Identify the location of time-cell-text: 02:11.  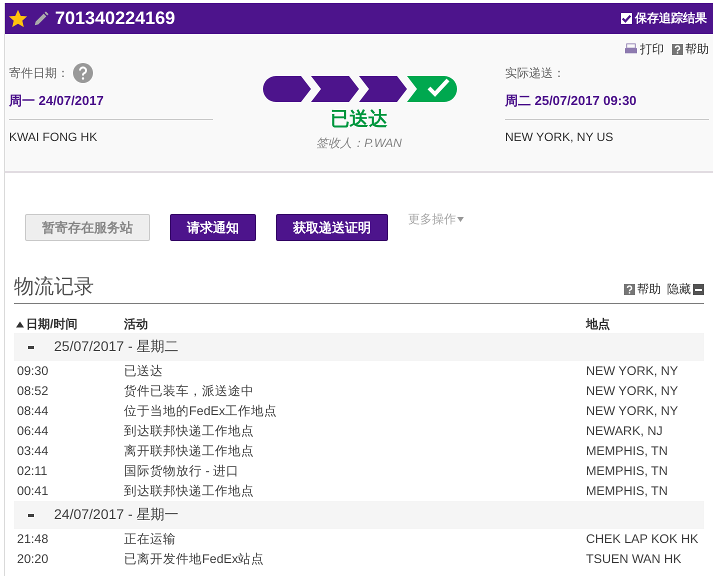
(32, 471).